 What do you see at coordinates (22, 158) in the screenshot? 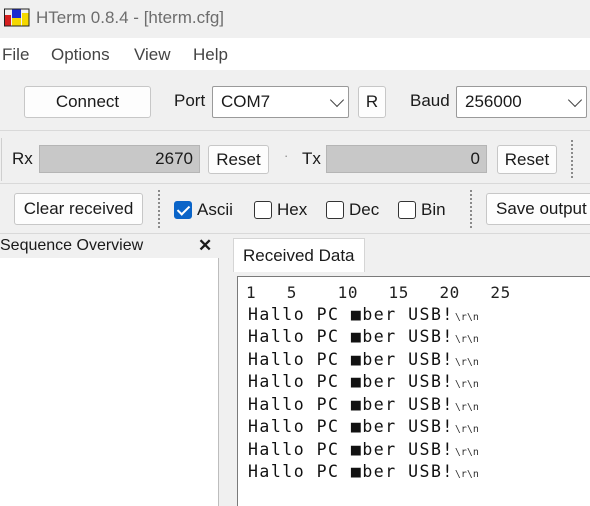
I see `rx-label: Rx` at bounding box center [22, 158].